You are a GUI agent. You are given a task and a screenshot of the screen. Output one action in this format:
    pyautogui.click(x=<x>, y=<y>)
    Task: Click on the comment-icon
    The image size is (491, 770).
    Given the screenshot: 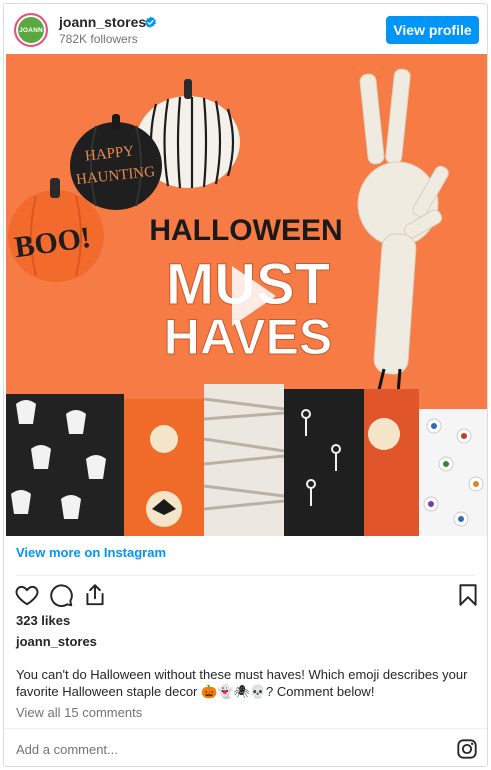 What is the action you would take?
    pyautogui.click(x=61, y=595)
    